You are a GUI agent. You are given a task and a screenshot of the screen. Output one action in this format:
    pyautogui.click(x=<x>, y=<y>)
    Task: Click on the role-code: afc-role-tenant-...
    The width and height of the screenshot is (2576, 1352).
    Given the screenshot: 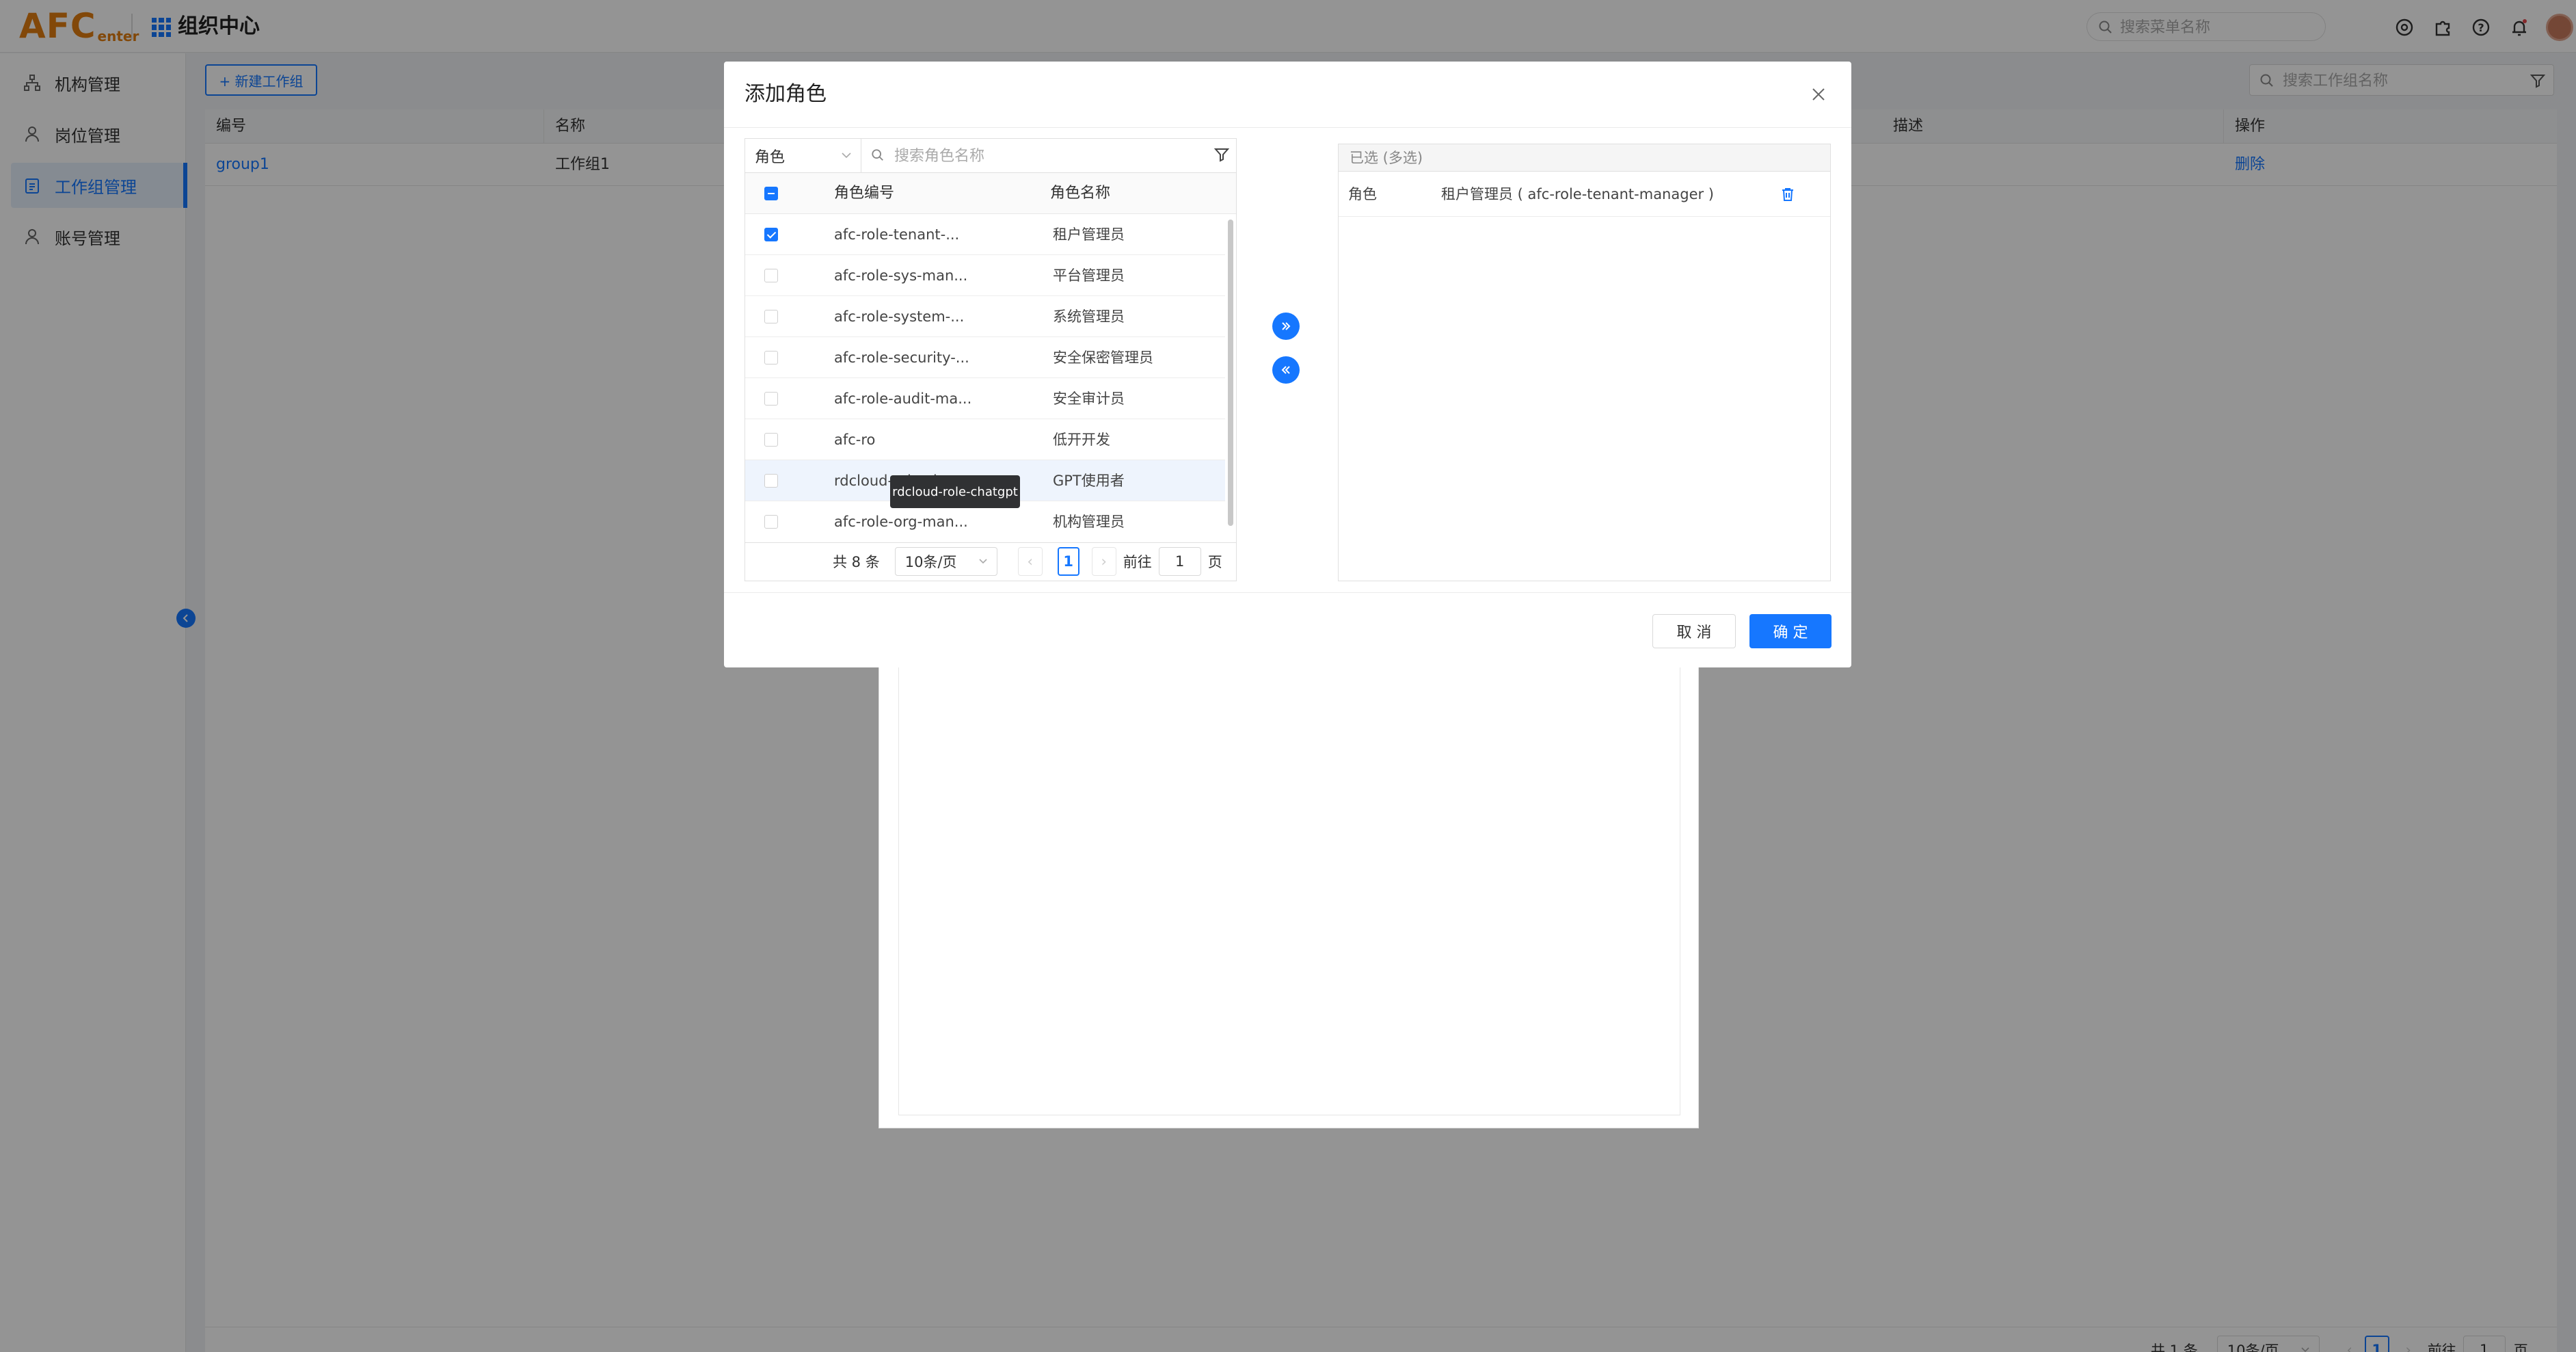 What is the action you would take?
    pyautogui.click(x=897, y=234)
    